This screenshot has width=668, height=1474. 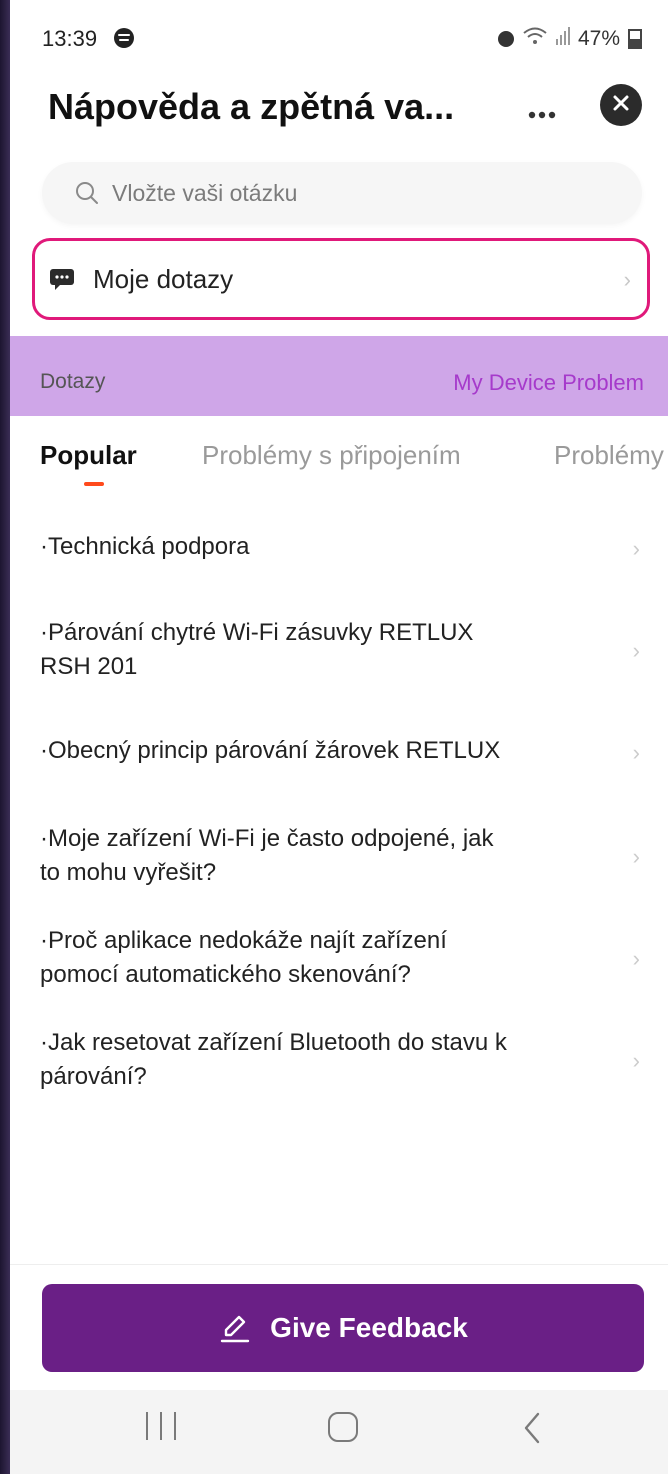 I want to click on category-tabs: Popular Problémy s připojením Problémy, so click(x=339, y=460).